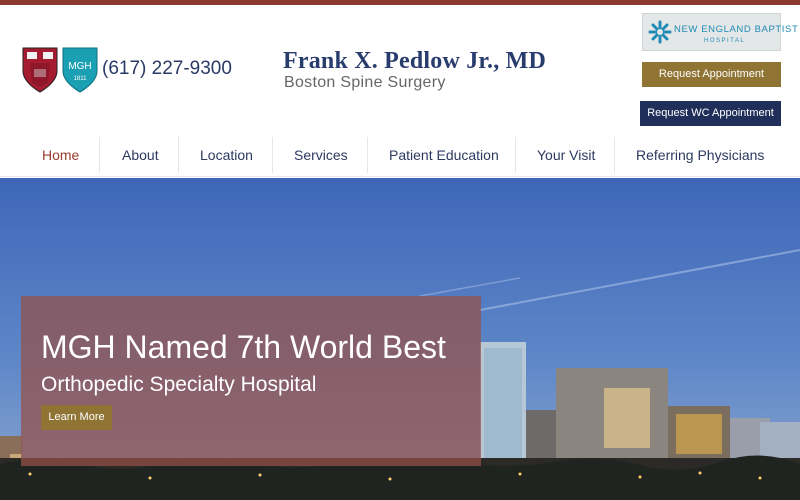 This screenshot has width=800, height=500. What do you see at coordinates (711, 74) in the screenshot?
I see `request-appointment-button: Request Appointment` at bounding box center [711, 74].